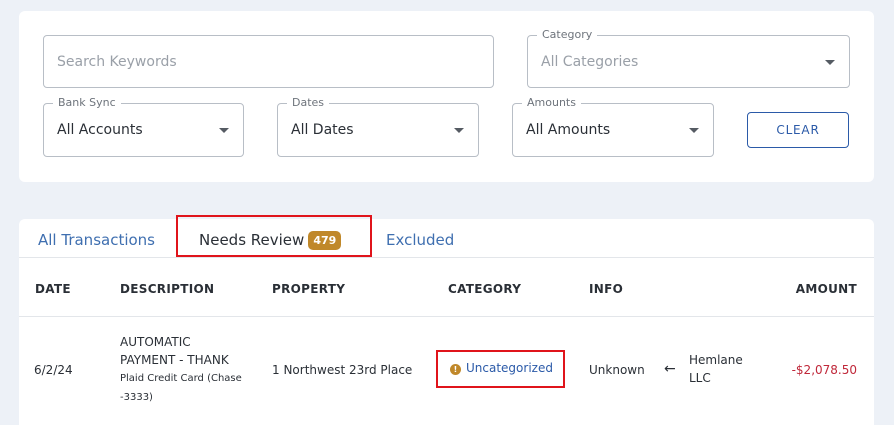  Describe the element at coordinates (174, 360) in the screenshot. I see `description-line: PAYMENT - THANK` at that location.